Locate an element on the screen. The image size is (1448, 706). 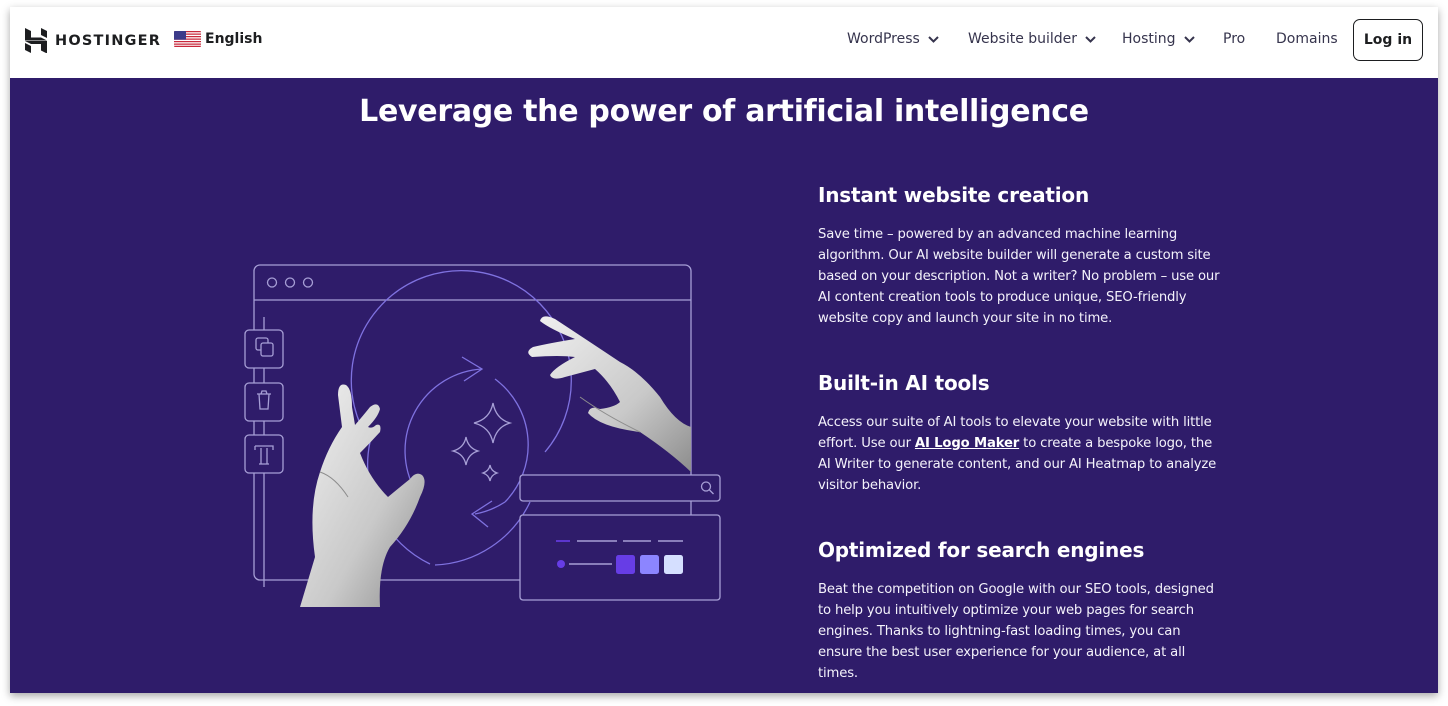
language-label: English is located at coordinates (234, 39).